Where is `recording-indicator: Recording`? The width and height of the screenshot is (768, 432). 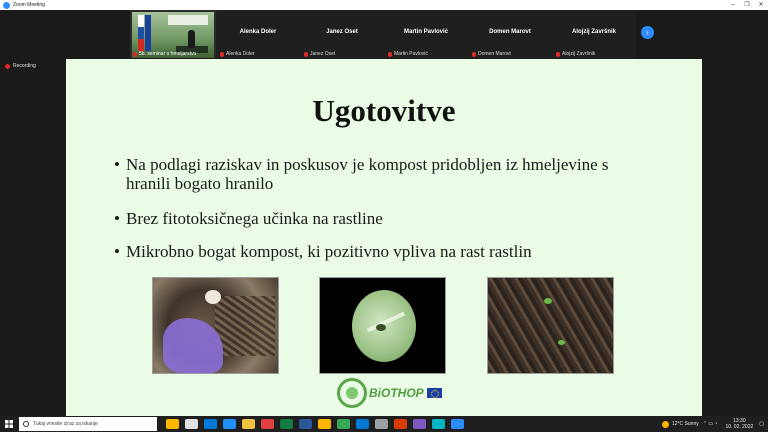 recording-indicator: Recording is located at coordinates (20, 66).